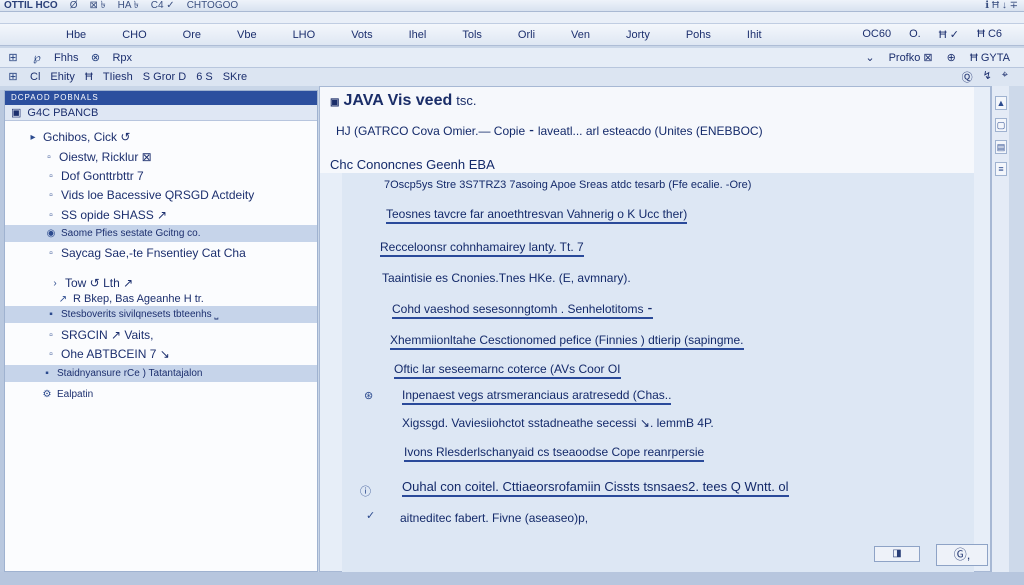  I want to click on tree-item-label: Ealpatin, so click(75, 394).